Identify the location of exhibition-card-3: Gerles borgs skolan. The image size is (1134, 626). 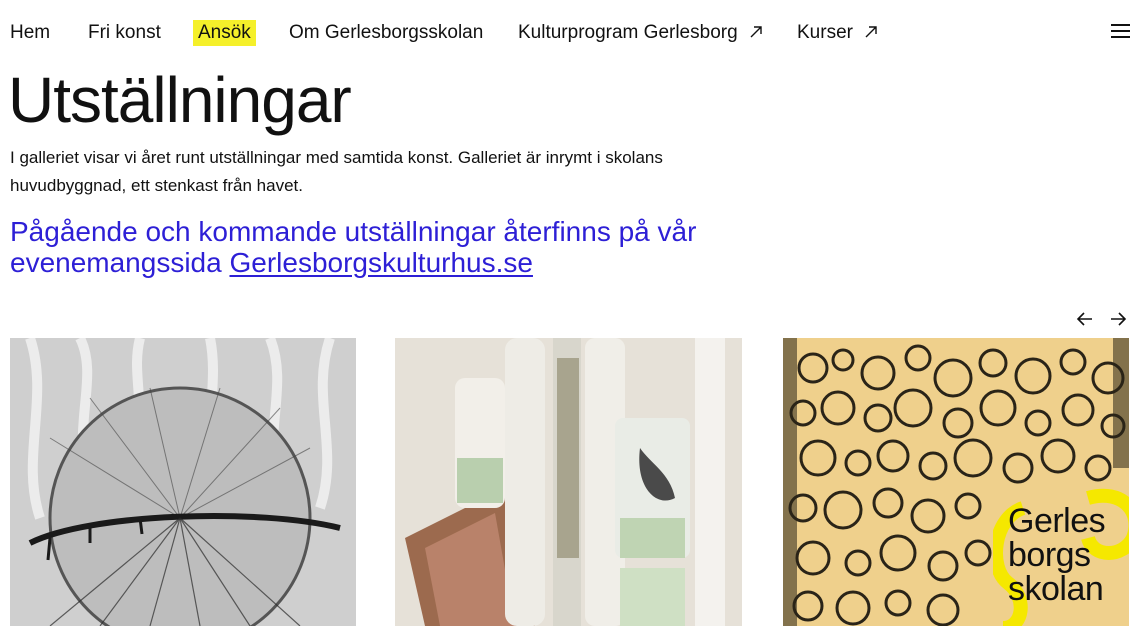
(956, 482).